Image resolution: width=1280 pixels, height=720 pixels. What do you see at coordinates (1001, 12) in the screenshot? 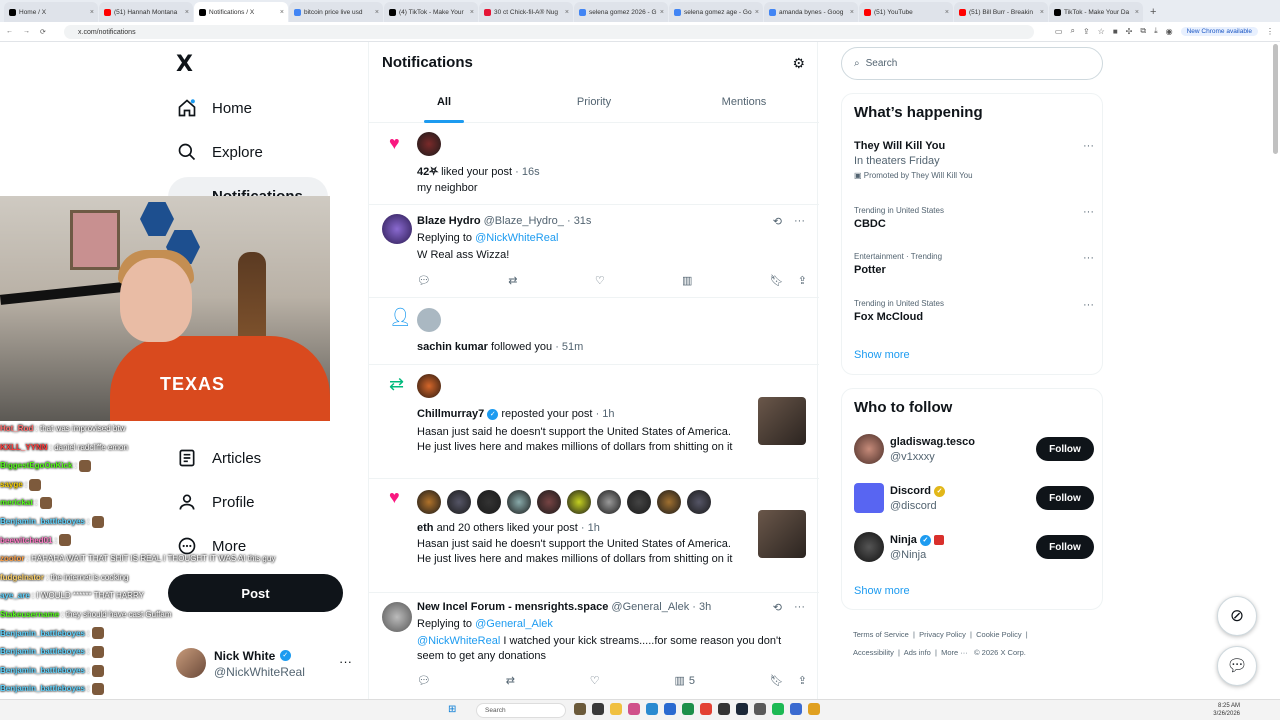
I see `browser-tab: (51) Bill Burr - Breakin ×` at bounding box center [1001, 12].